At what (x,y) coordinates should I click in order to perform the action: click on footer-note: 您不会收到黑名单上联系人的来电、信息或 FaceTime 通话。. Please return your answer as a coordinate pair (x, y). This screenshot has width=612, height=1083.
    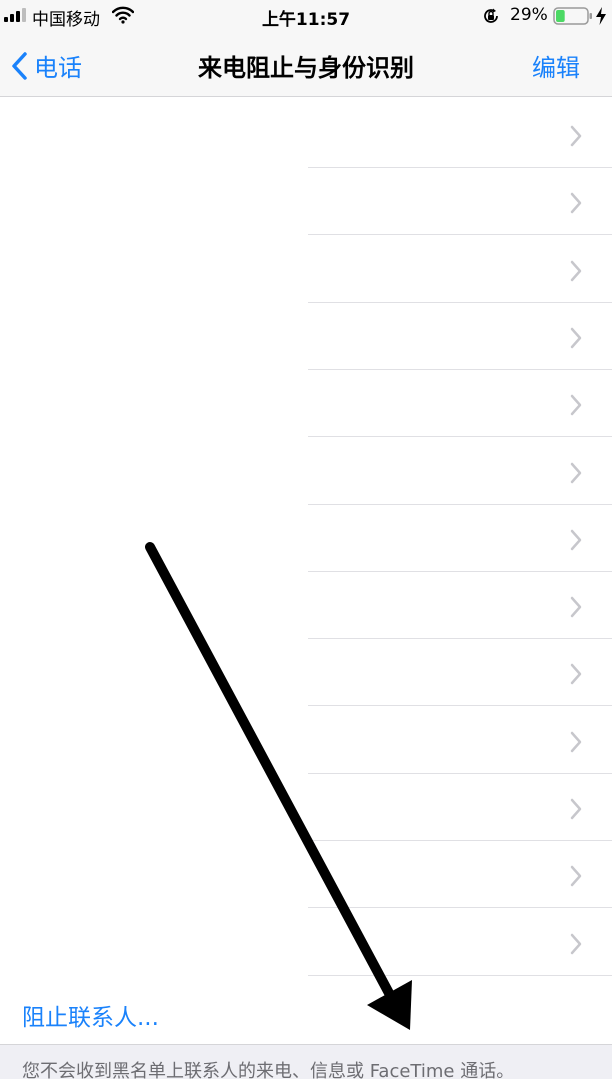
    Looking at the image, I should click on (268, 1071).